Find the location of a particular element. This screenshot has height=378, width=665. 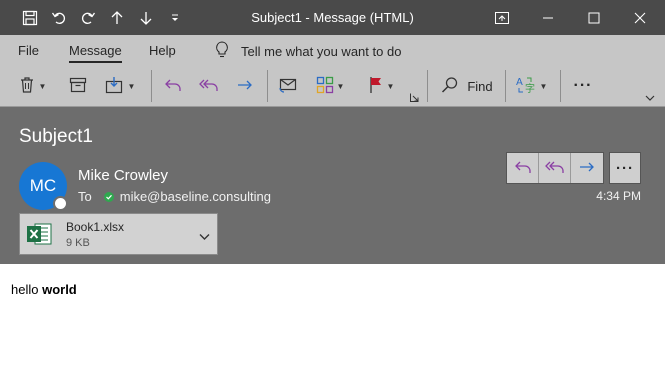

next-item-icon is located at coordinates (146, 18).